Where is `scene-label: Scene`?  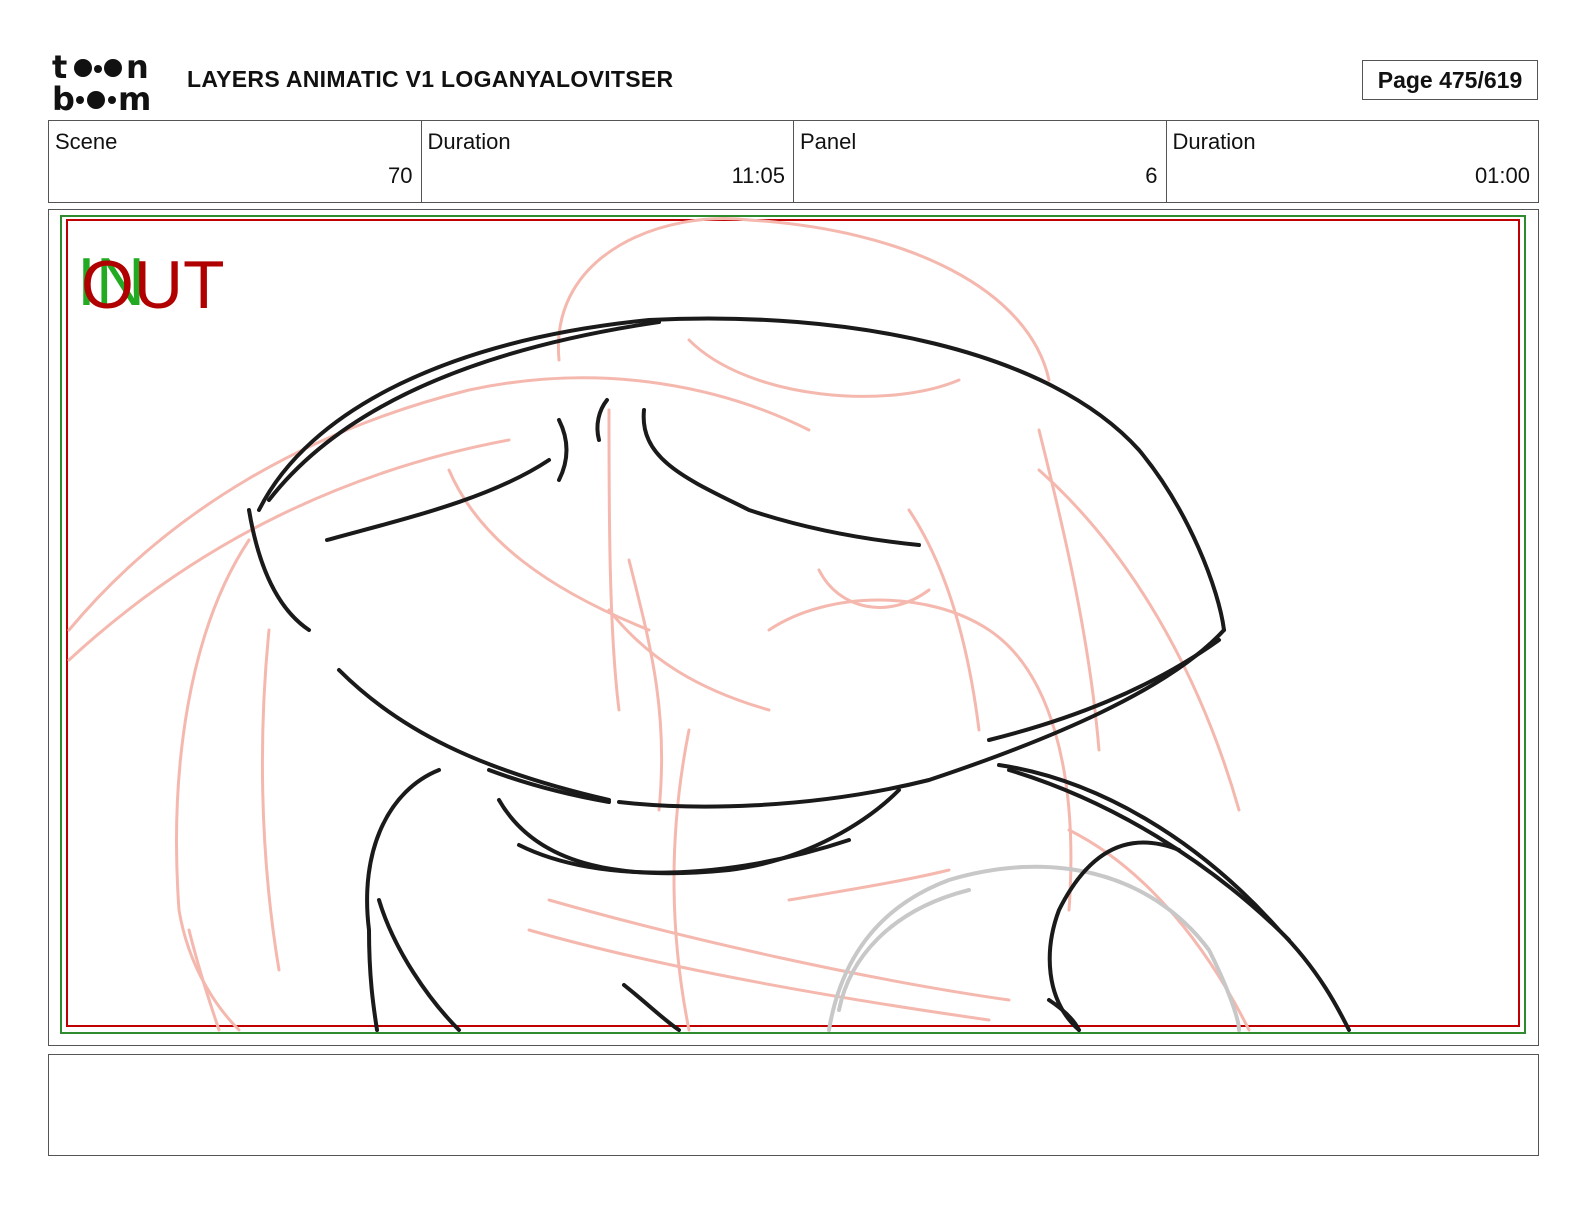
scene-label: Scene is located at coordinates (86, 141).